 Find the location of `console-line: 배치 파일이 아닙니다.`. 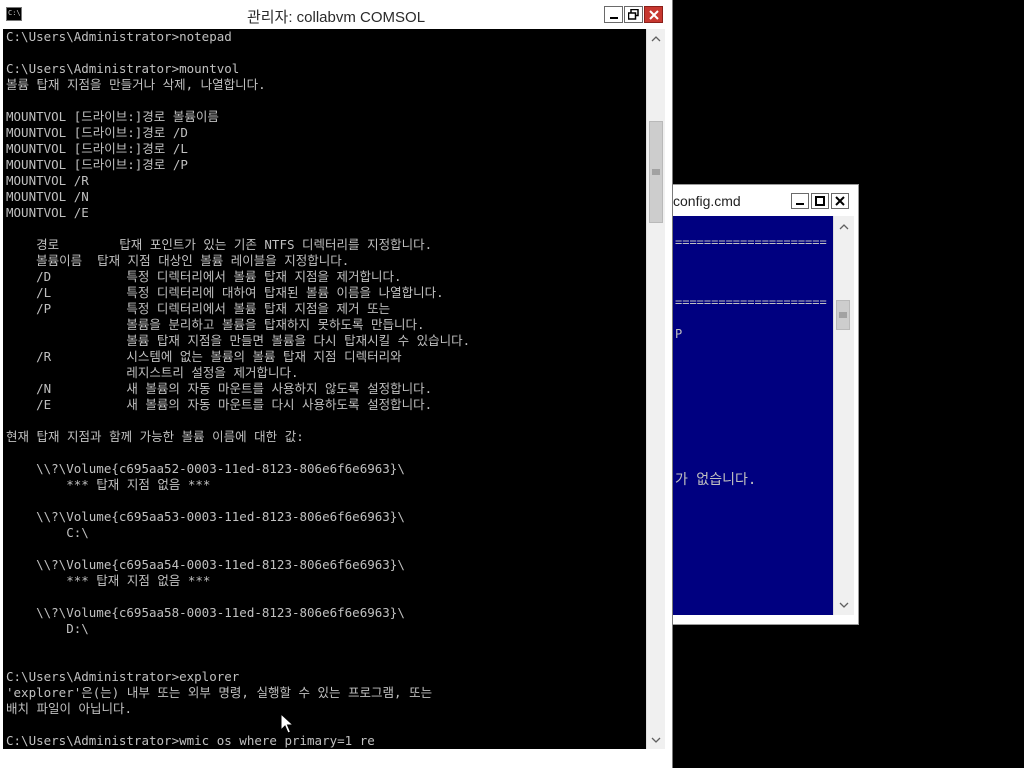

console-line: 배치 파일이 아닙니다. is located at coordinates (69, 708).